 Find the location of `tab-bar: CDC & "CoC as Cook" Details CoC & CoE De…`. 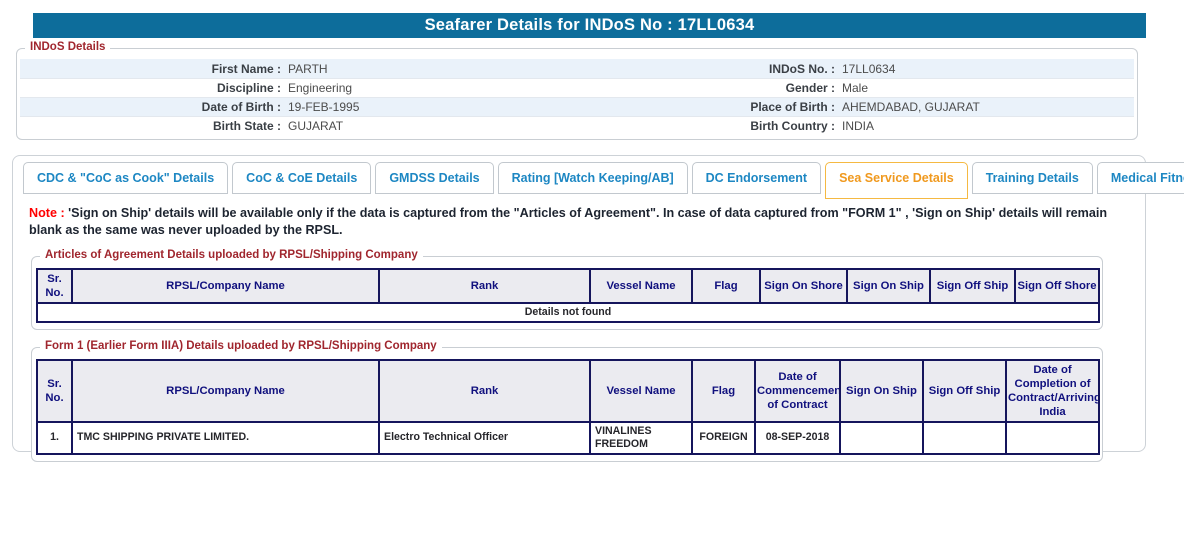

tab-bar: CDC & "CoC as Cook" Details CoC & CoE De… is located at coordinates (598, 177).